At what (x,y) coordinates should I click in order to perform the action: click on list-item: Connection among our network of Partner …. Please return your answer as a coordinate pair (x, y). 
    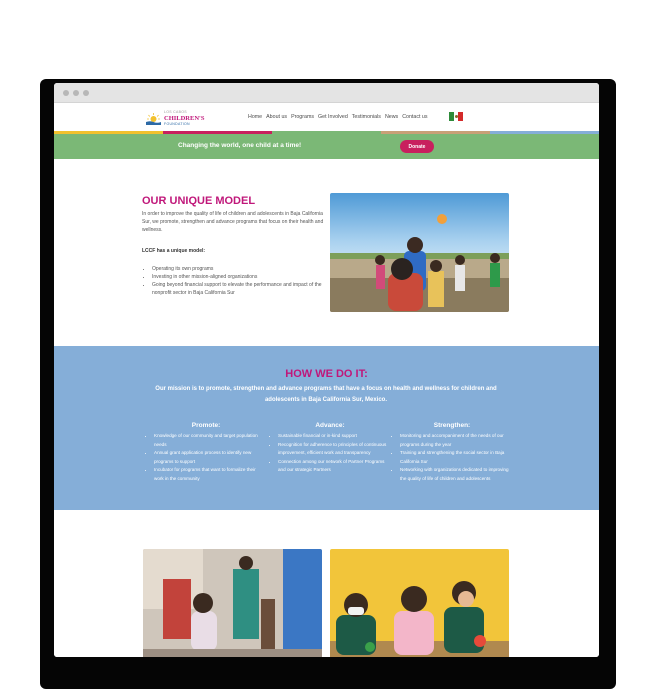
    Looking at the image, I should click on (334, 466).